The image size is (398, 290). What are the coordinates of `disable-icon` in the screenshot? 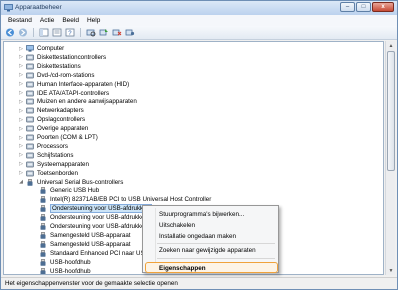 It's located at (130, 32).